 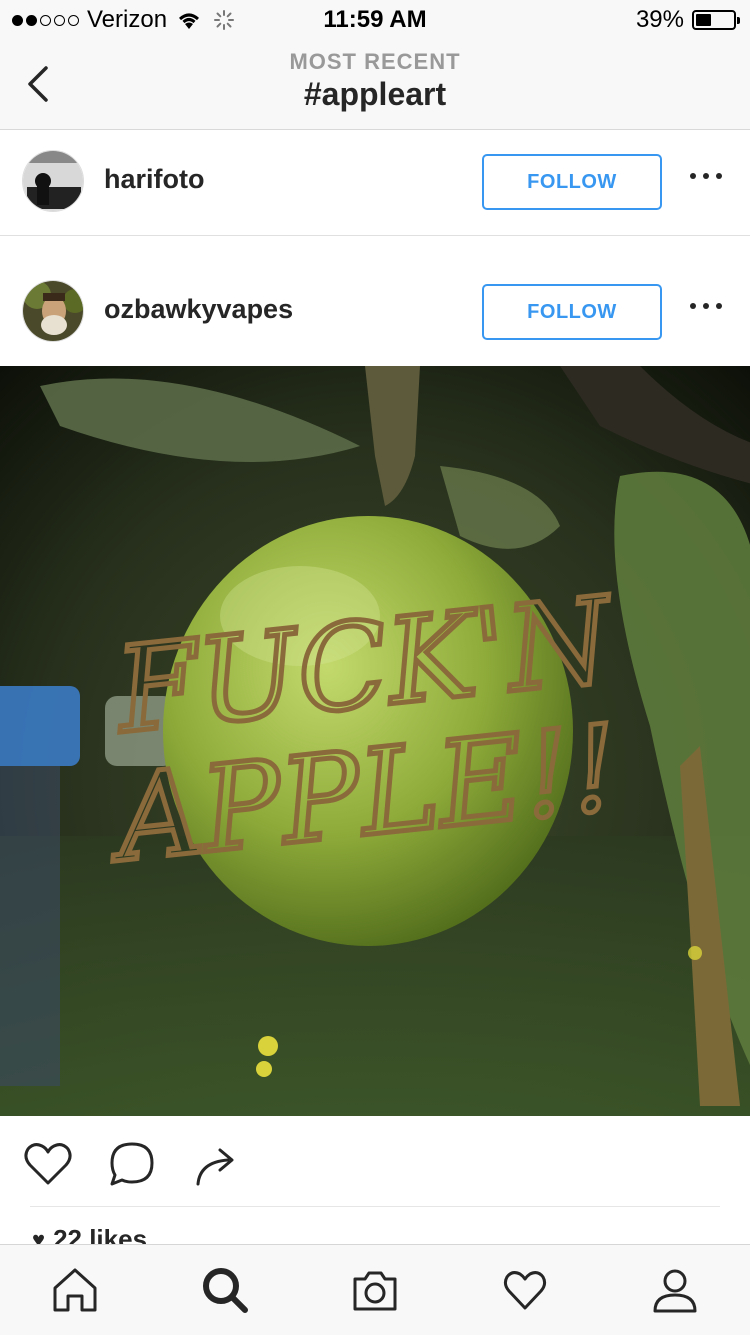 What do you see at coordinates (154, 179) in the screenshot?
I see `username: harifoto` at bounding box center [154, 179].